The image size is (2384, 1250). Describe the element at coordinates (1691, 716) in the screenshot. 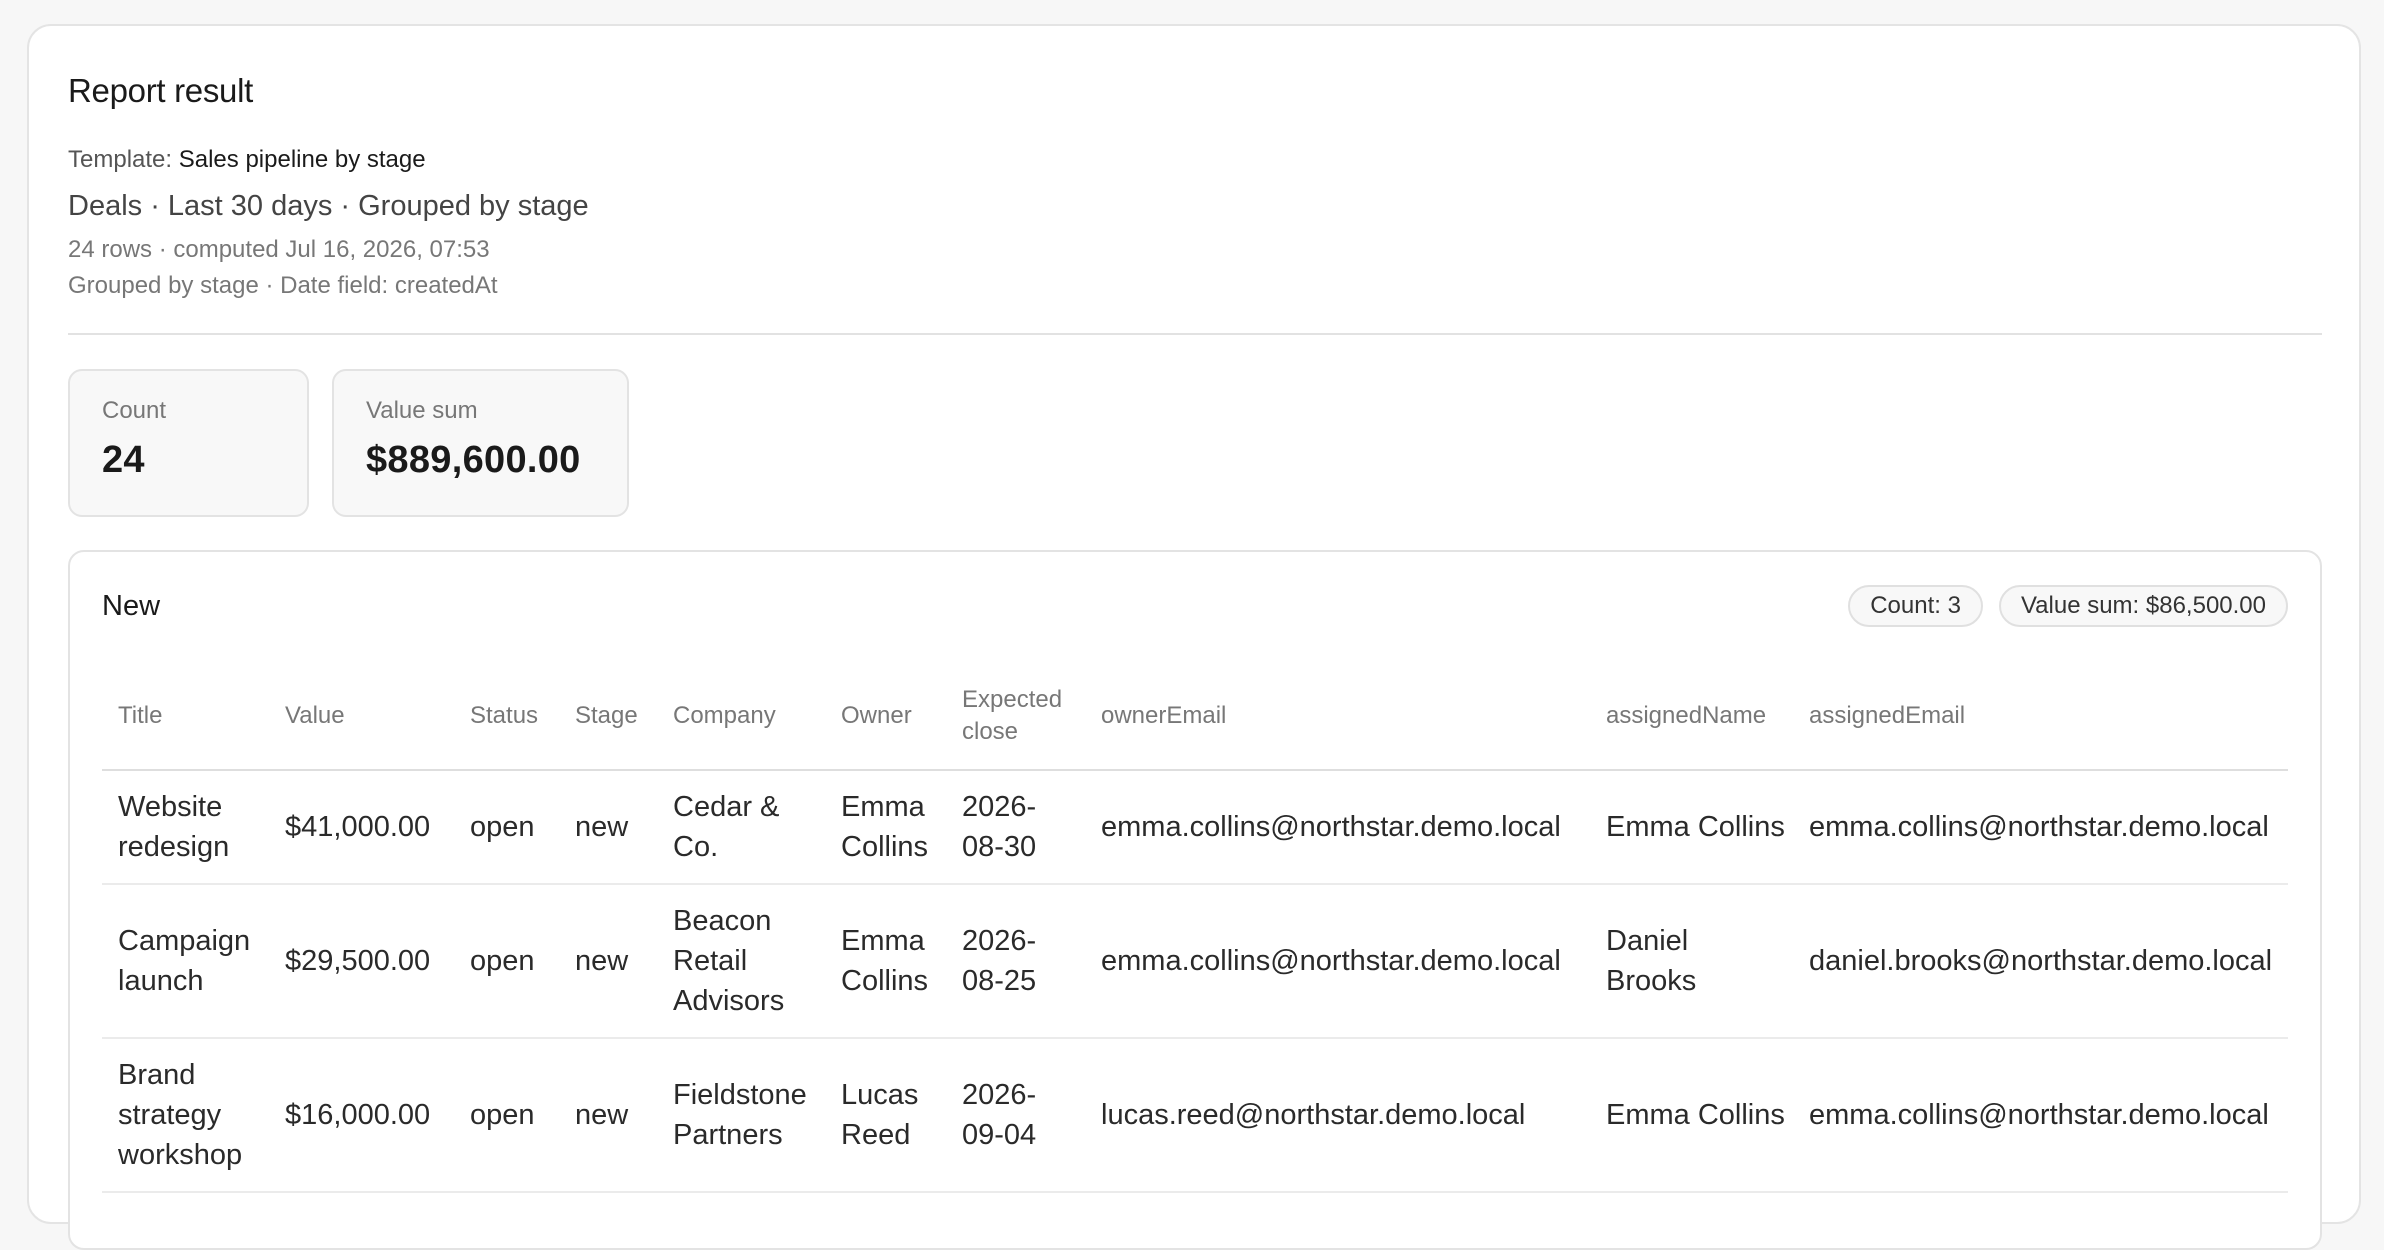

I see `column-header-assigned-name: assignedName` at that location.